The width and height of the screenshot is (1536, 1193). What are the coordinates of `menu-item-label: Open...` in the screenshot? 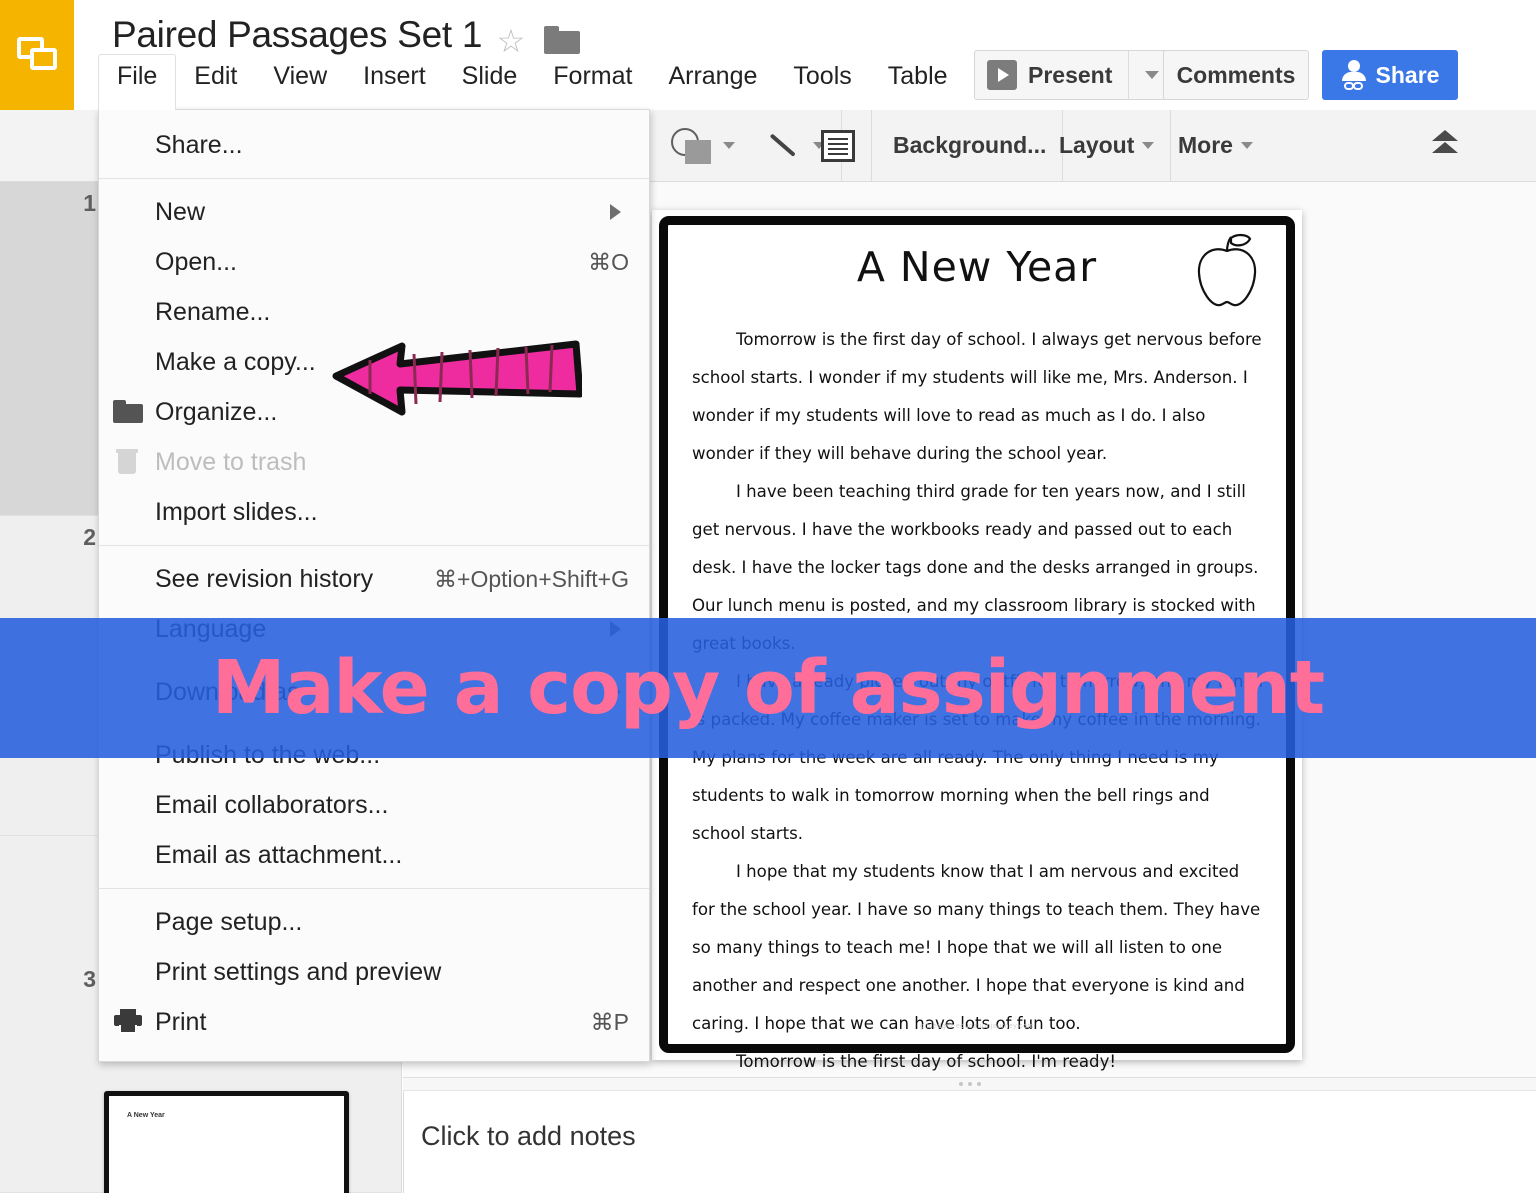 It's located at (196, 261).